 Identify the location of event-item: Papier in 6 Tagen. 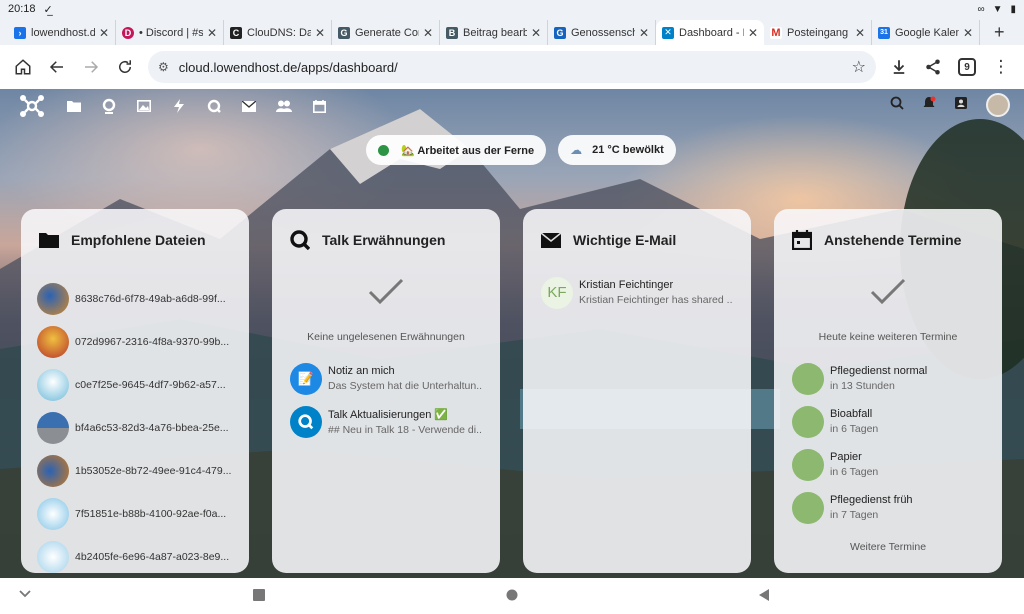
(888, 464).